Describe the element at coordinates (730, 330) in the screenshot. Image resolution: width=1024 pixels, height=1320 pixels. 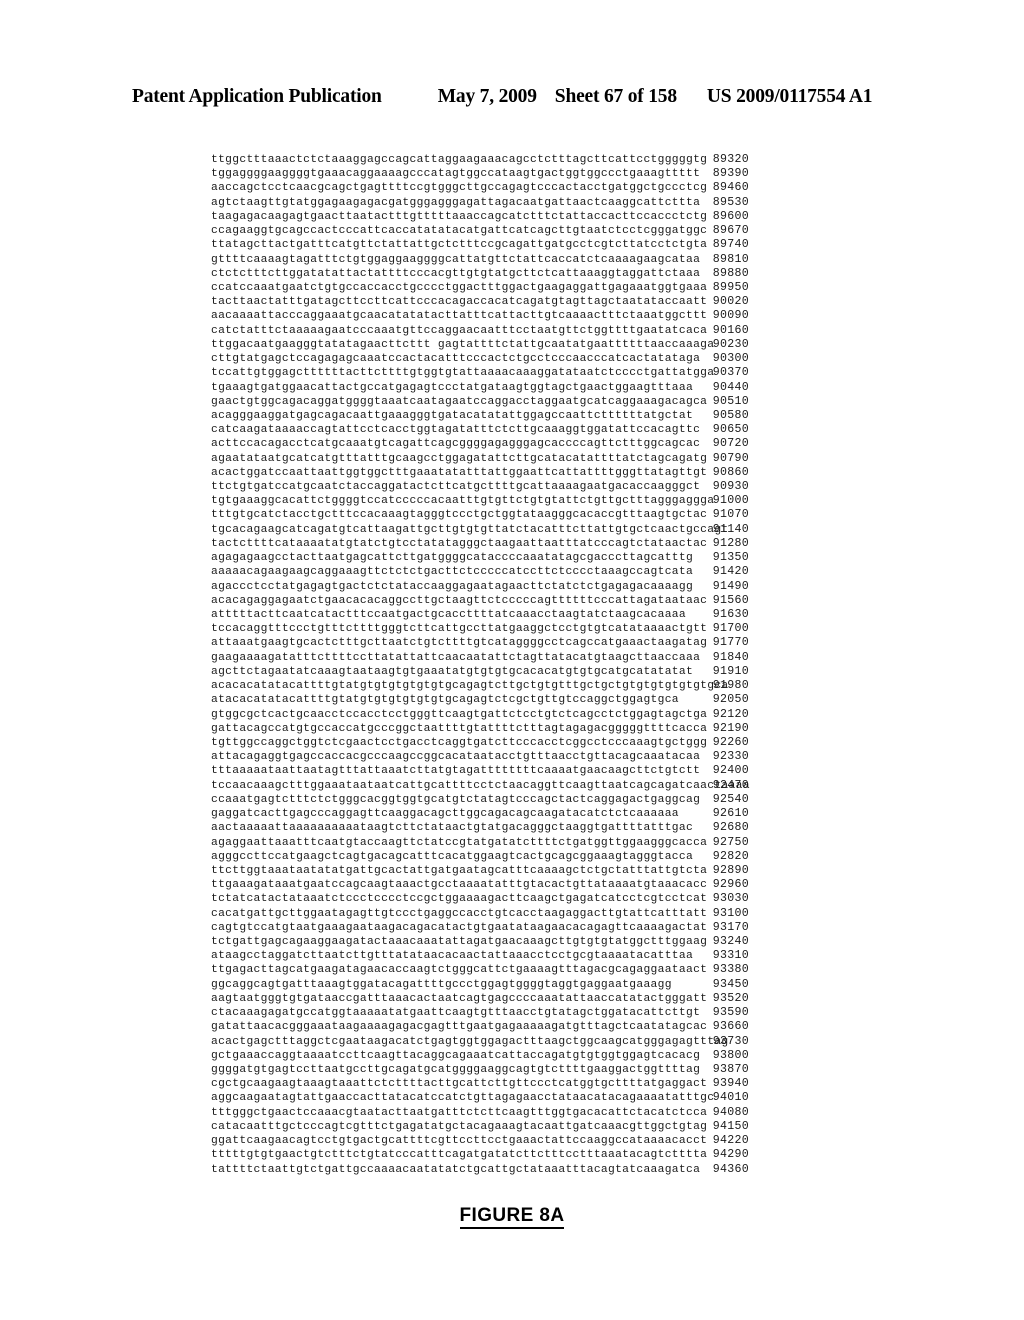
I see `sequence-position-number: 90160` at that location.